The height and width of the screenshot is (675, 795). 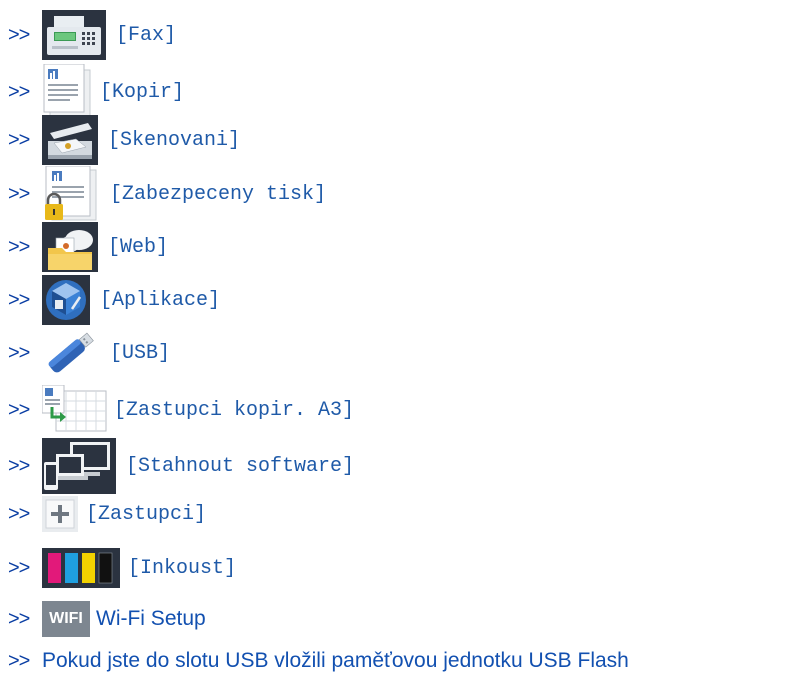 What do you see at coordinates (138, 247) in the screenshot?
I see `link-label: [Web]` at bounding box center [138, 247].